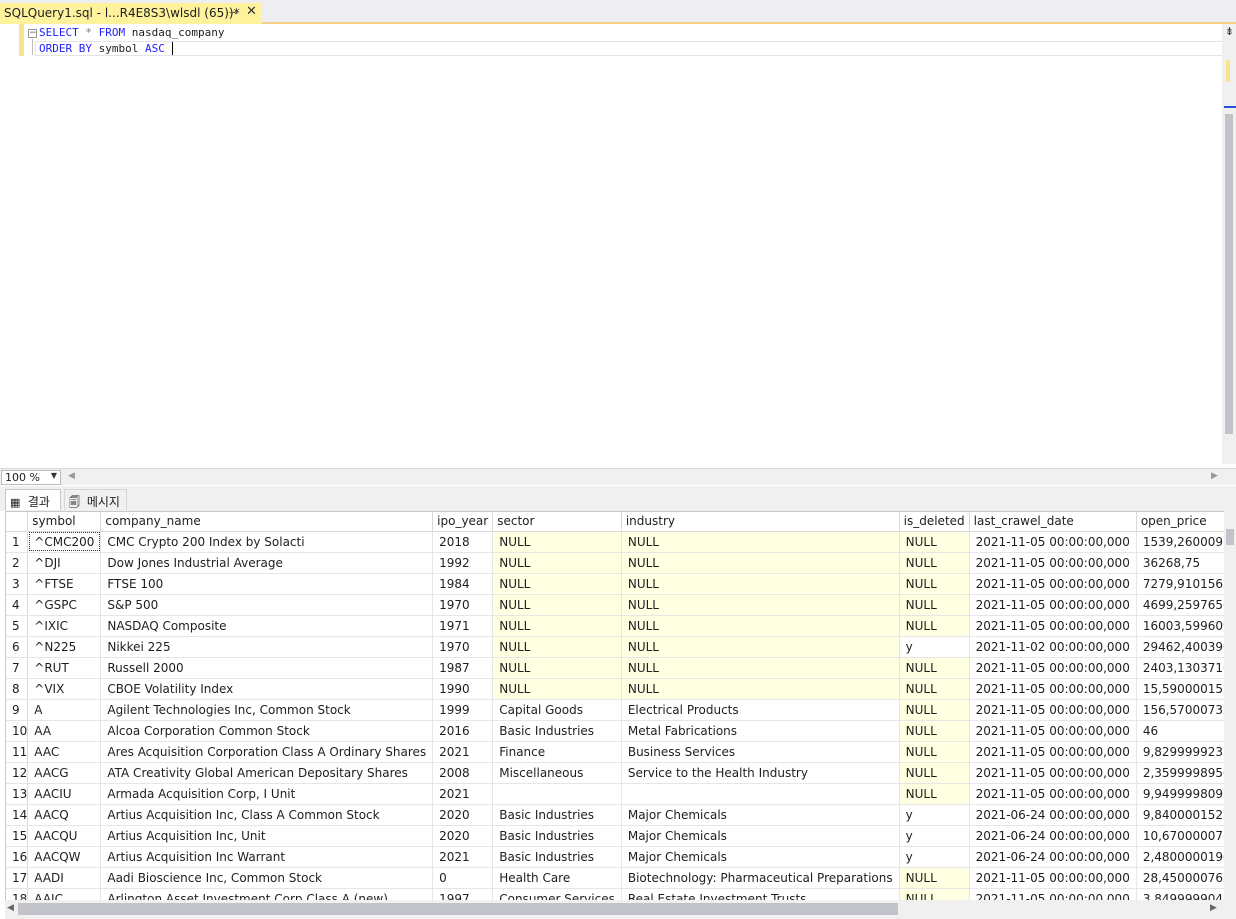 This screenshot has height=919, width=1236. What do you see at coordinates (267, 857) in the screenshot?
I see `cell-company-name: Artius Acquisition Inc Warrant` at bounding box center [267, 857].